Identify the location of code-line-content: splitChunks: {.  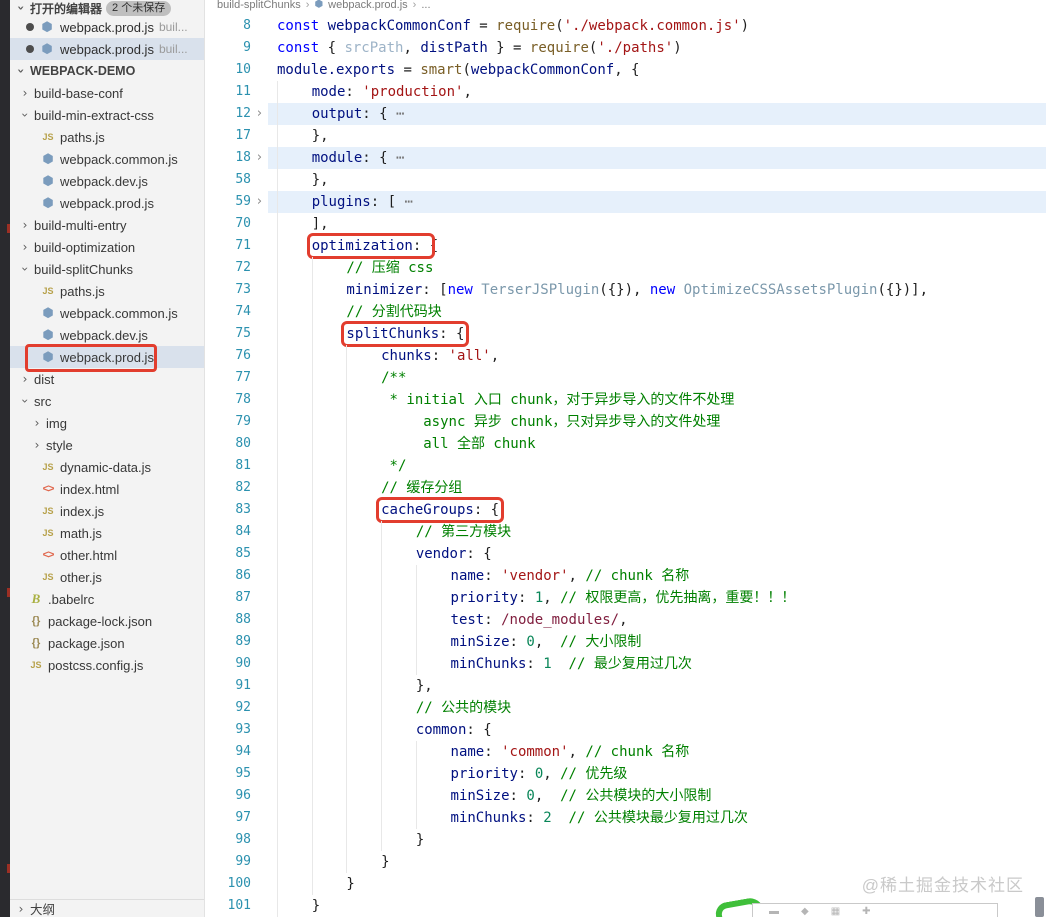
(657, 334).